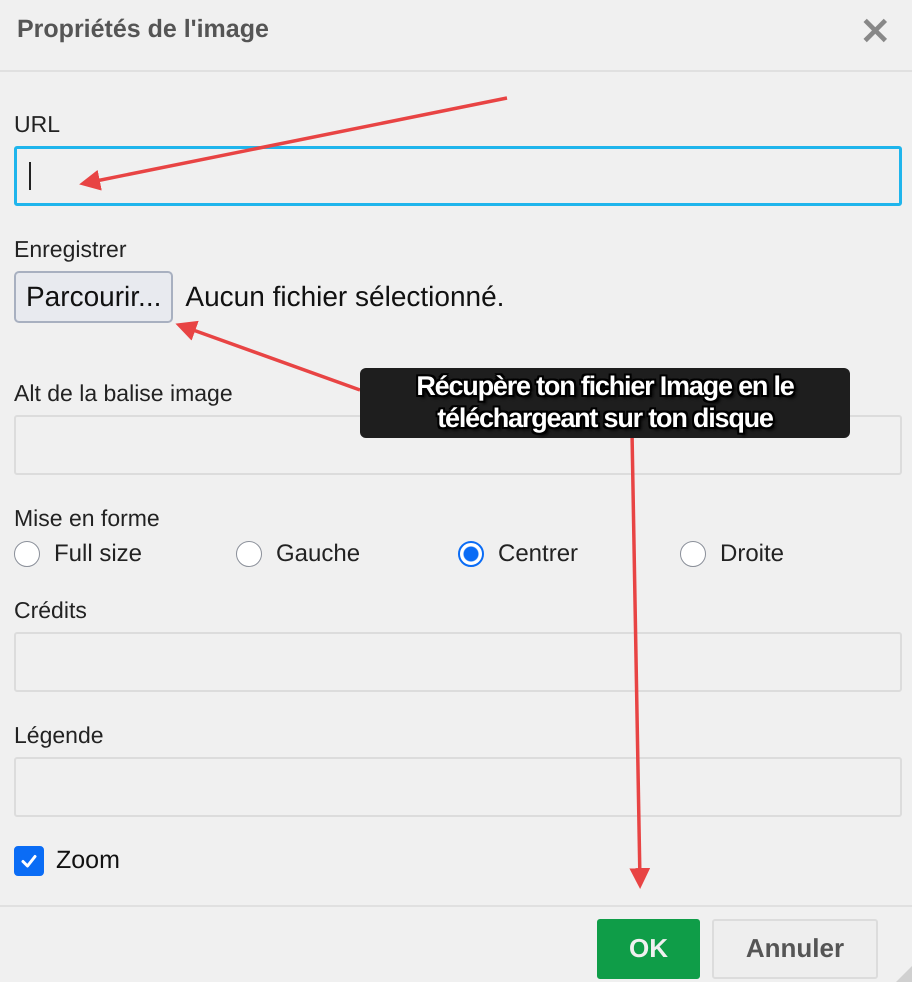 The height and width of the screenshot is (982, 912). I want to click on dialog-title: Propriétés de l'image, so click(143, 29).